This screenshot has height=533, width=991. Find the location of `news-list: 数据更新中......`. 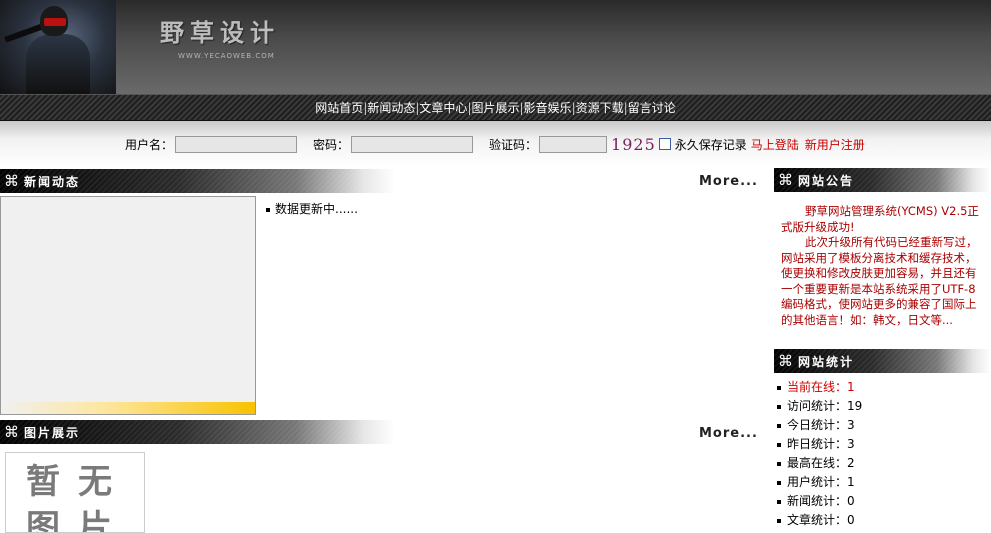

news-list: 数据更新中...... is located at coordinates (312, 208).